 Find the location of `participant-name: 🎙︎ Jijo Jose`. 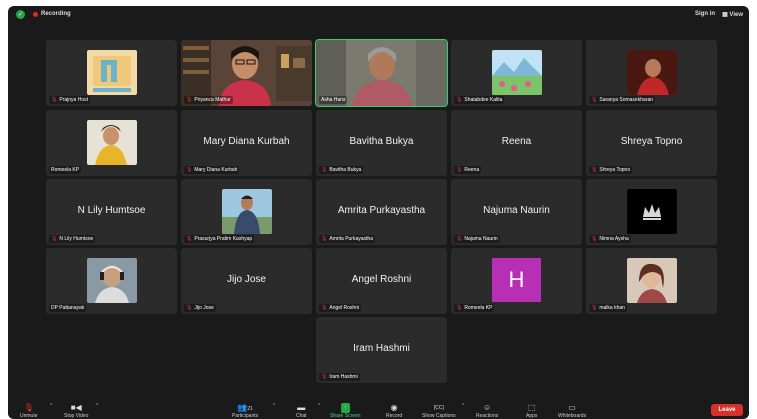

participant-name: 🎙︎ Jijo Jose is located at coordinates (200, 308).